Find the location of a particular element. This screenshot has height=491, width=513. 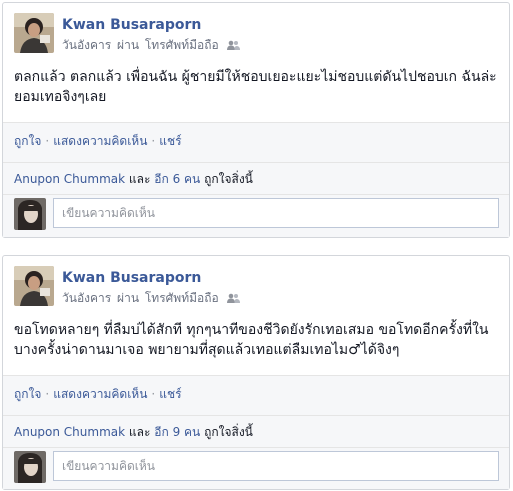

like-summary: Anupon Chummak และ อีก 6 คน ถูกใจสิ่งนี้ is located at coordinates (256, 178).